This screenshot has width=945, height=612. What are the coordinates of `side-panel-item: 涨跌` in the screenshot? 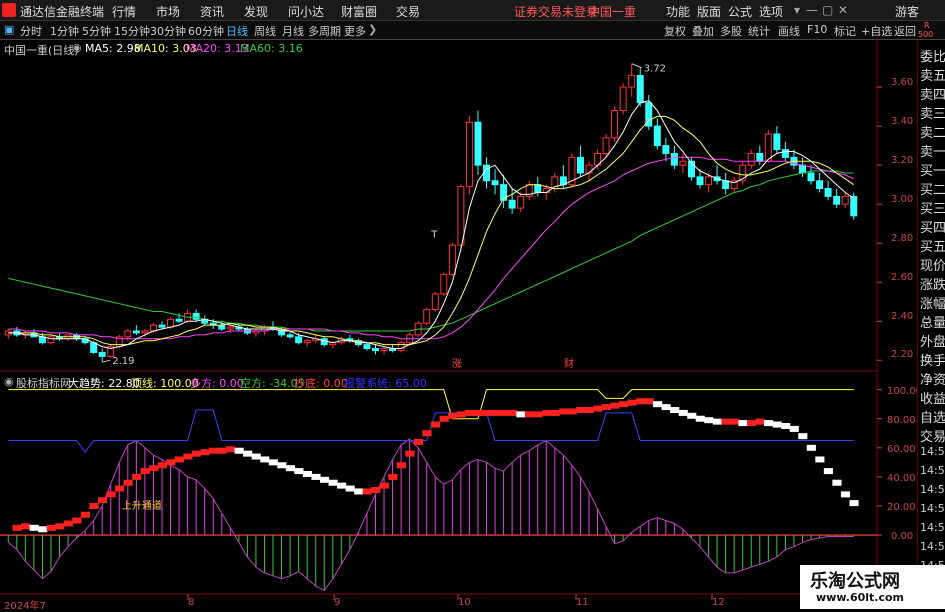 It's located at (932, 283).